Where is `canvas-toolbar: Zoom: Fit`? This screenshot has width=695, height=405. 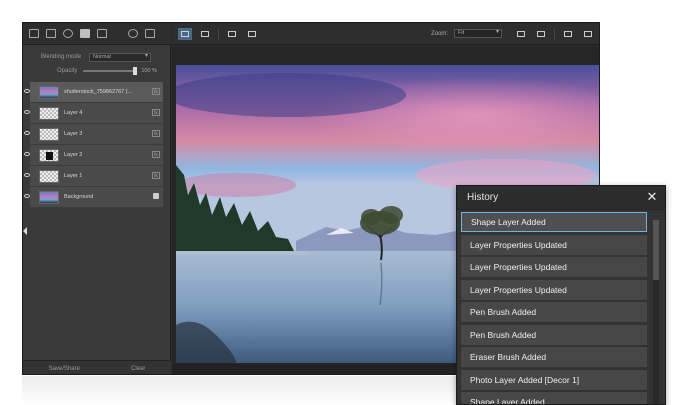
canvas-toolbar: Zoom: Fit is located at coordinates (385, 34).